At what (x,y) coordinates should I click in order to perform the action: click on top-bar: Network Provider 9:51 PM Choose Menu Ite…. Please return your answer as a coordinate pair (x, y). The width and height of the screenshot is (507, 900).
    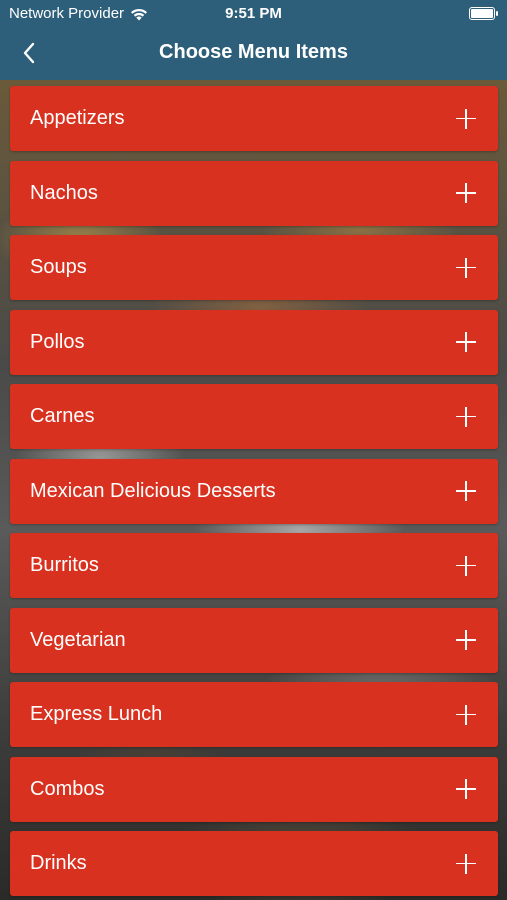
    Looking at the image, I should click on (253, 40).